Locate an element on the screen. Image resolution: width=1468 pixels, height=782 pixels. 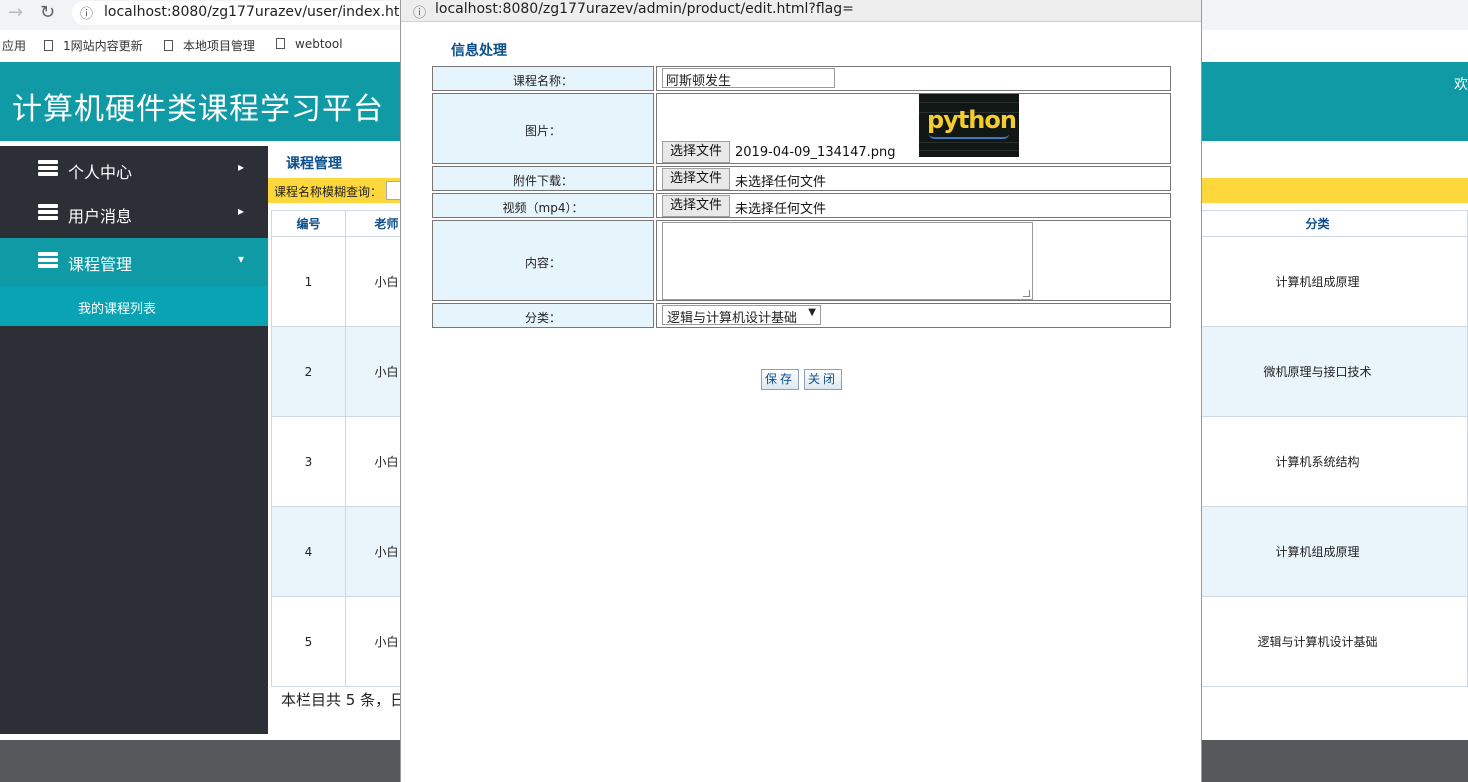
attachment-label-cell: 附件下载： is located at coordinates (543, 178).